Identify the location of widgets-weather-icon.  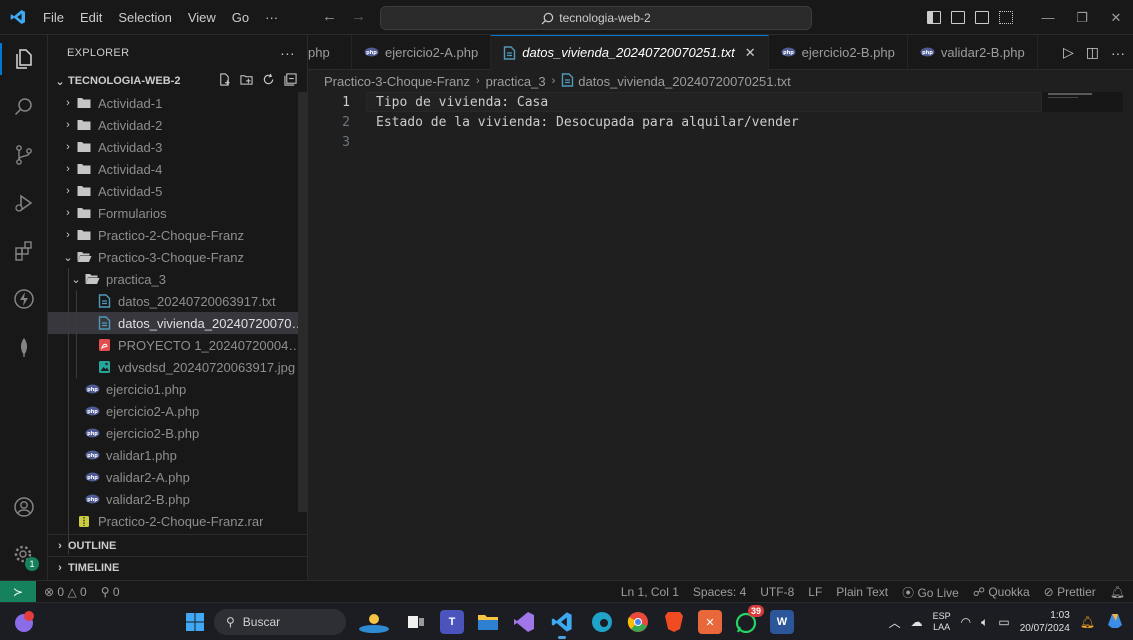
(374, 622).